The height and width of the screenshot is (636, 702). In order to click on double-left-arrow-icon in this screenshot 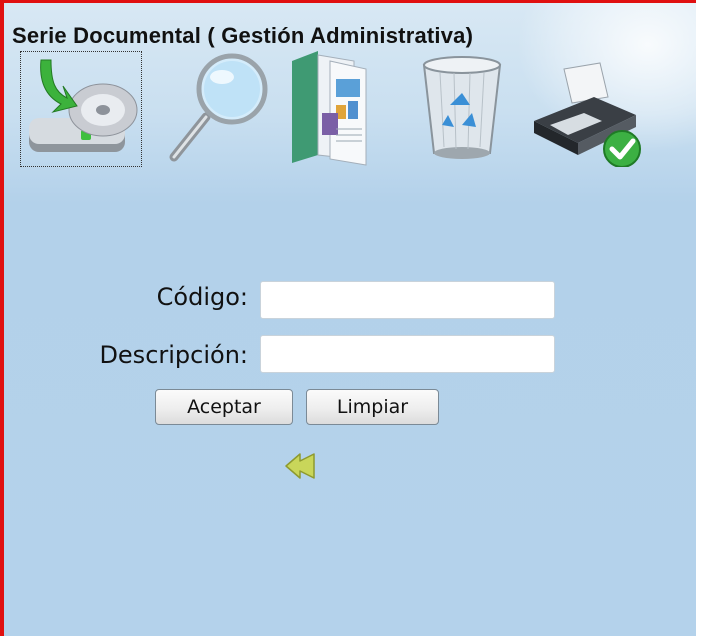, I will do `click(300, 466)`.